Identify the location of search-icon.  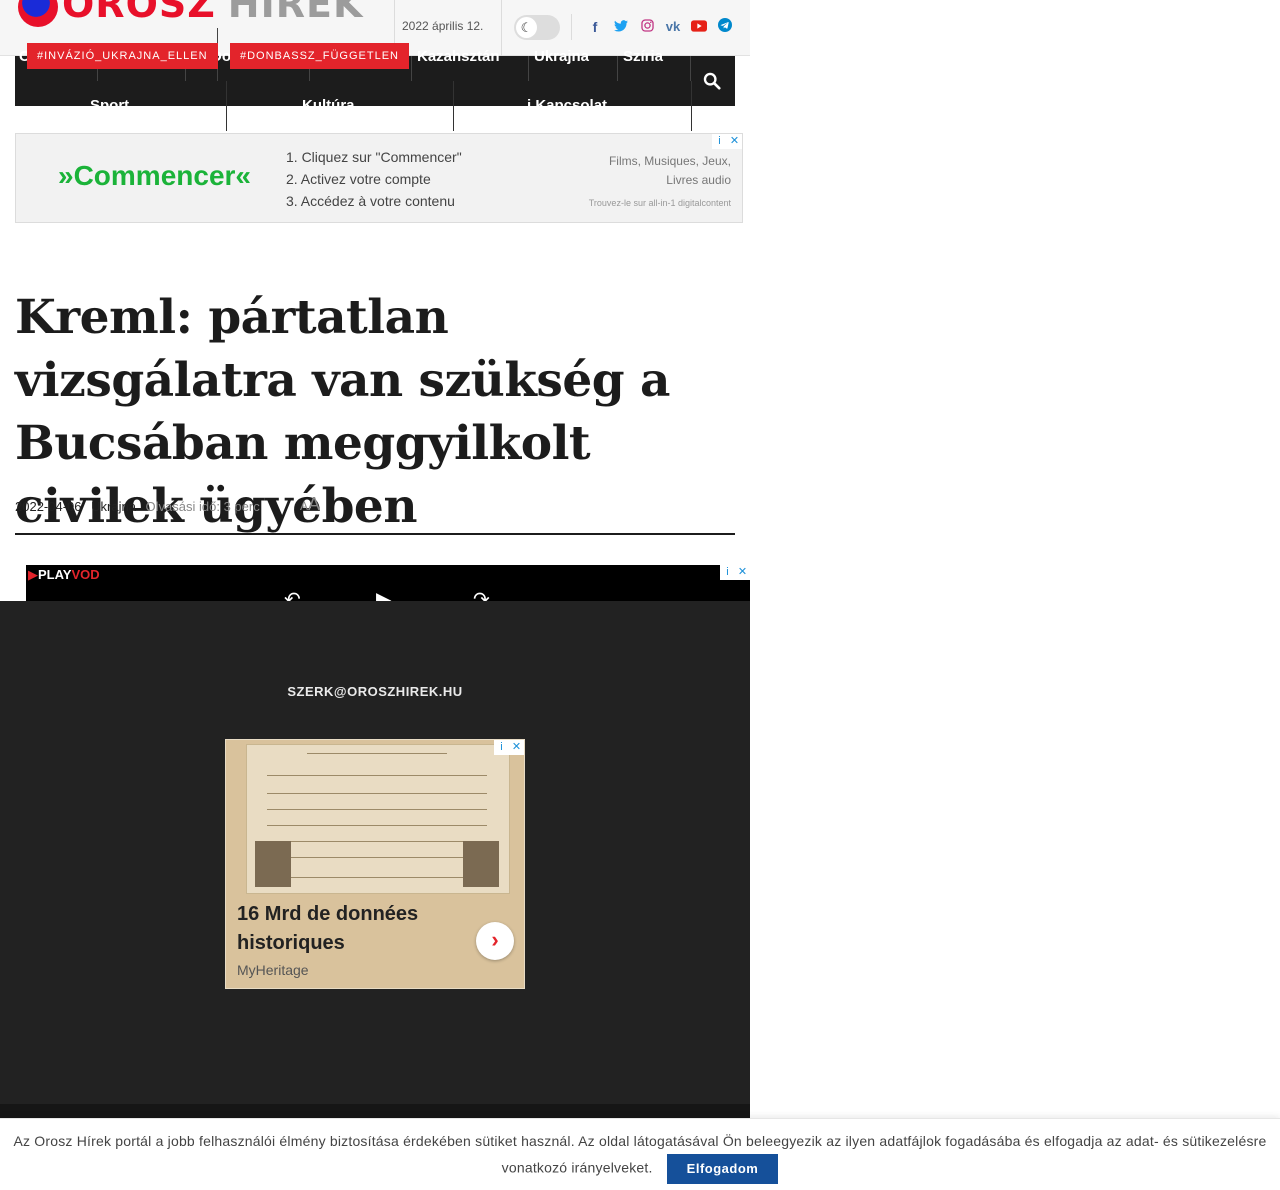
(713, 82).